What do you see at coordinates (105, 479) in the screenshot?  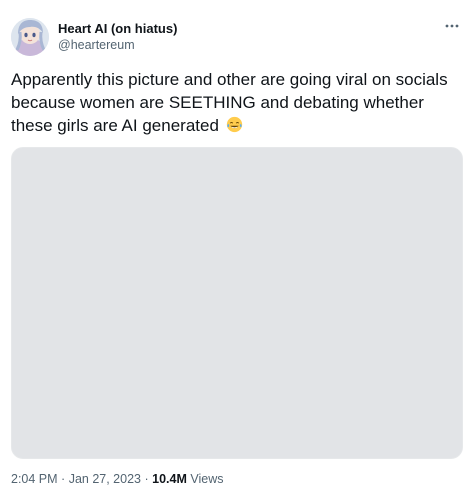 I see `tweet-date: Jan 27, 2023` at bounding box center [105, 479].